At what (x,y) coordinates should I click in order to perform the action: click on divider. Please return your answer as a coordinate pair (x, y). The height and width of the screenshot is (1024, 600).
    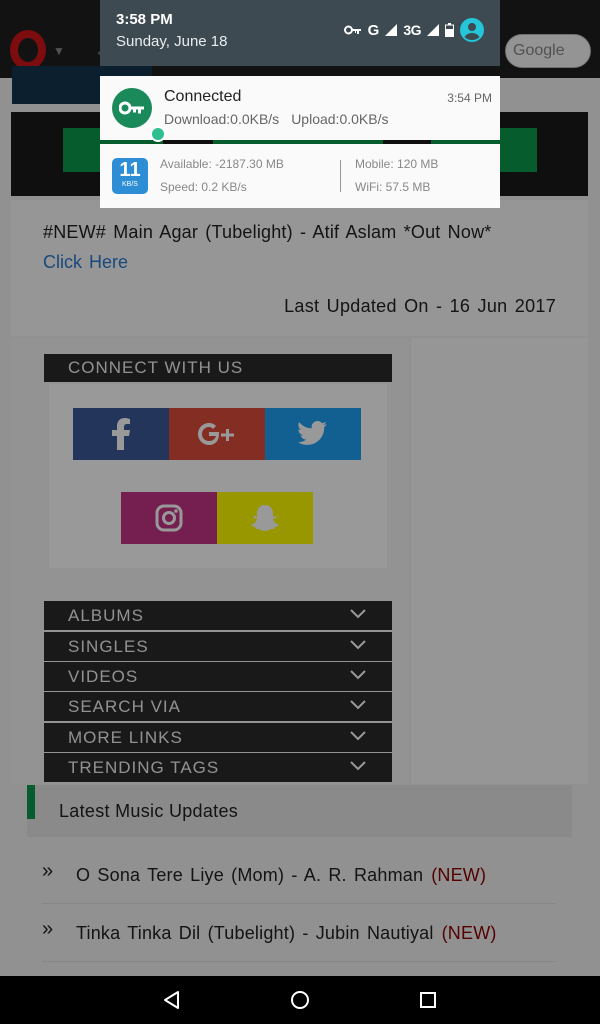
    Looking at the image, I should click on (340, 176).